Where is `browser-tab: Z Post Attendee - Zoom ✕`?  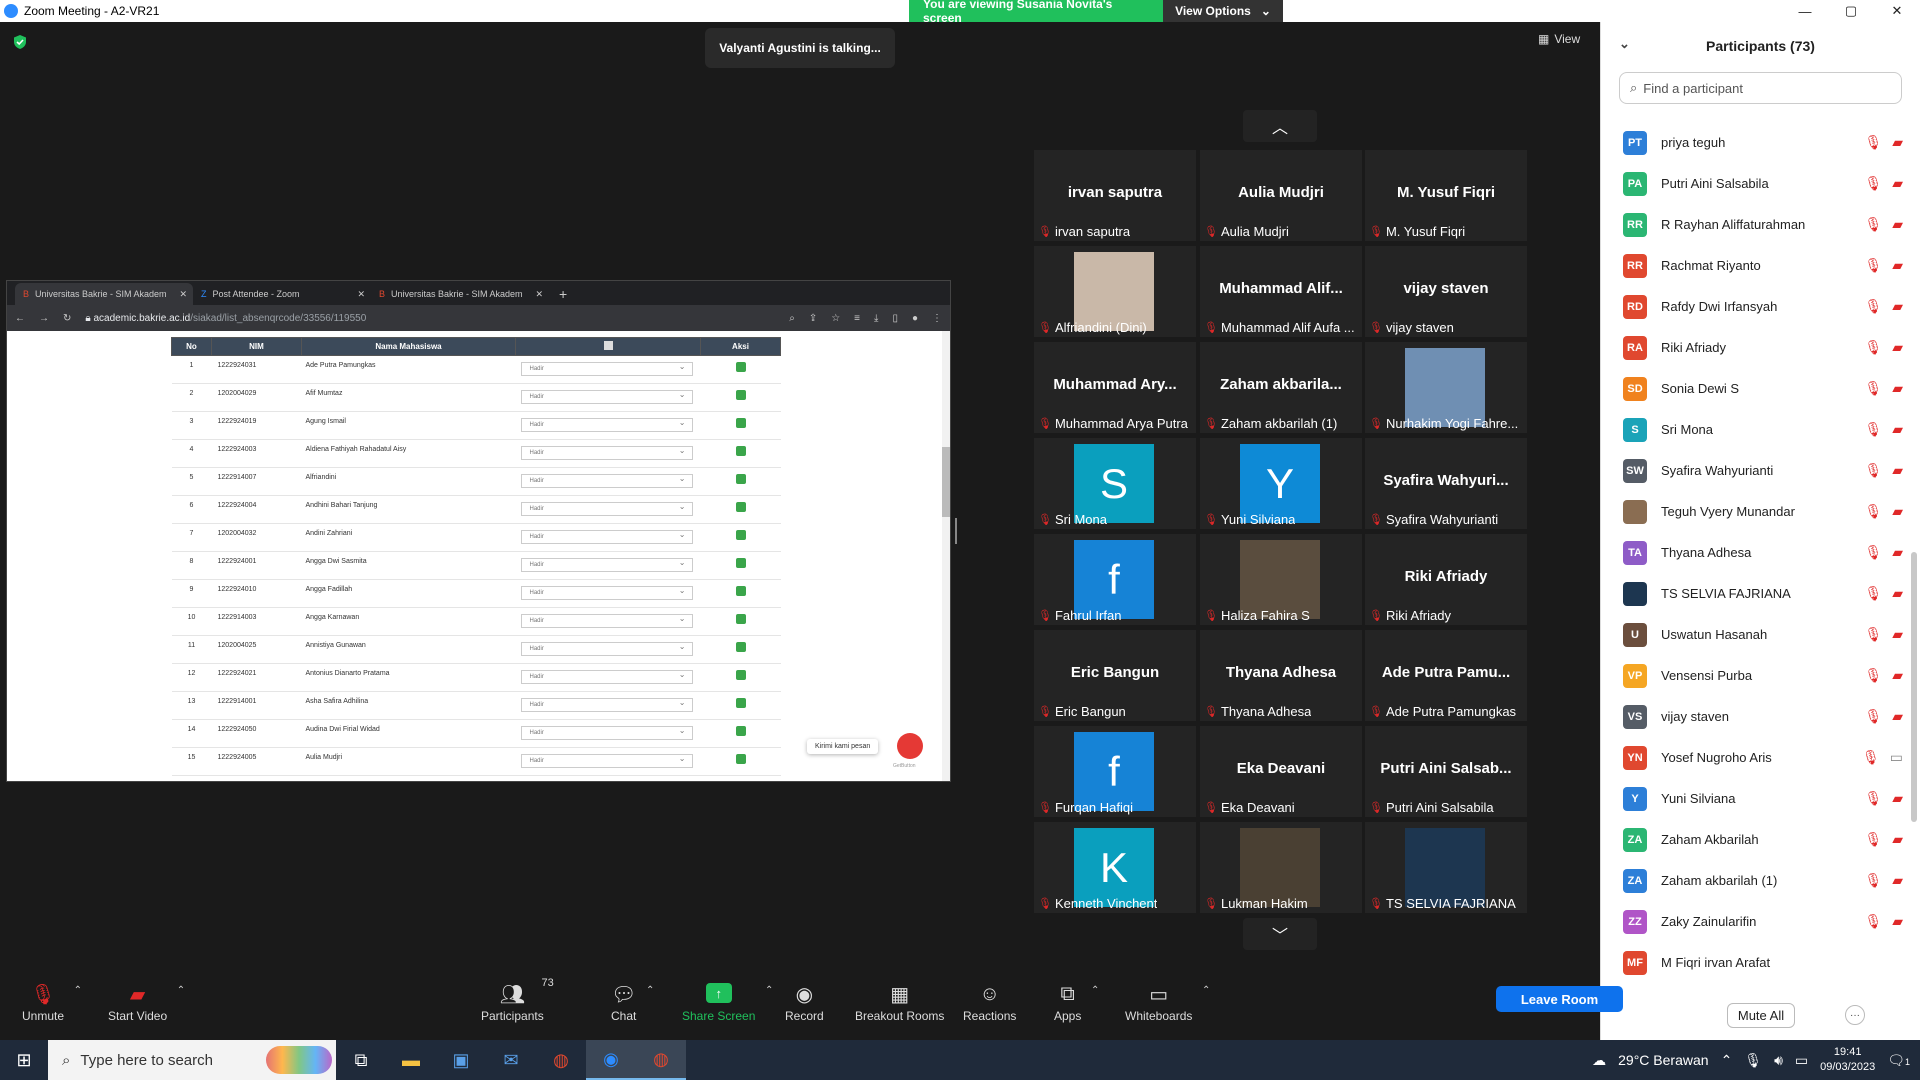
browser-tab: Z Post Attendee - Zoom ✕ is located at coordinates (282, 294).